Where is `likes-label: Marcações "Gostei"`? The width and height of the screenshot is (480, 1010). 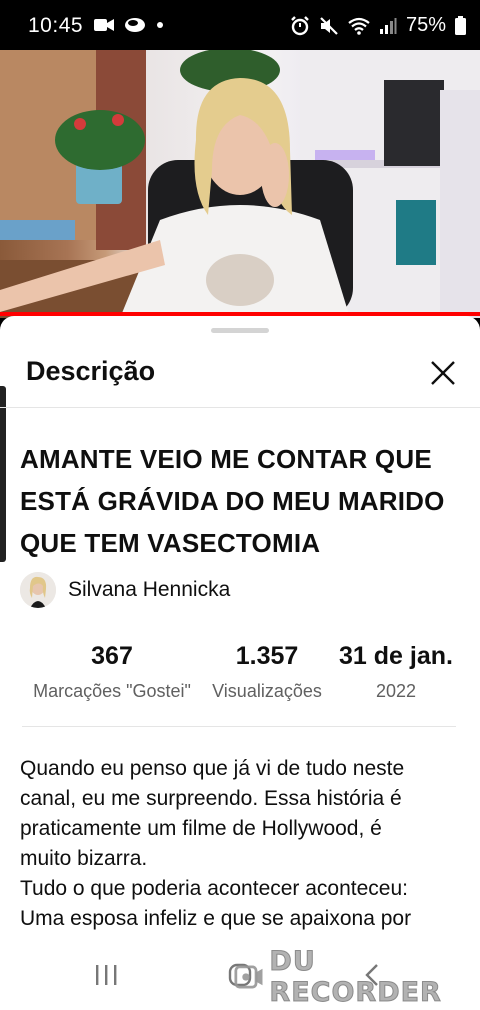
likes-label: Marcações "Gostei" is located at coordinates (112, 691).